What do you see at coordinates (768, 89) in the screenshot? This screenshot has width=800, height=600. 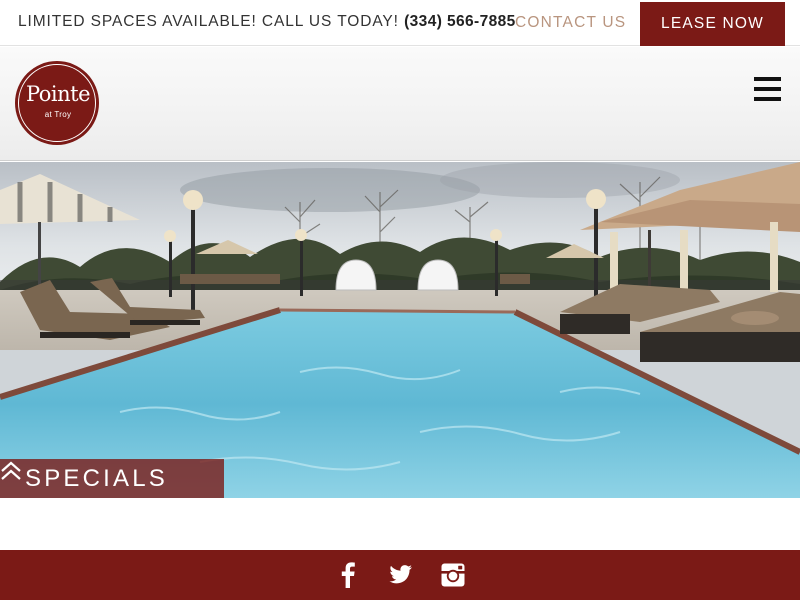 I see `hamburger-icon` at bounding box center [768, 89].